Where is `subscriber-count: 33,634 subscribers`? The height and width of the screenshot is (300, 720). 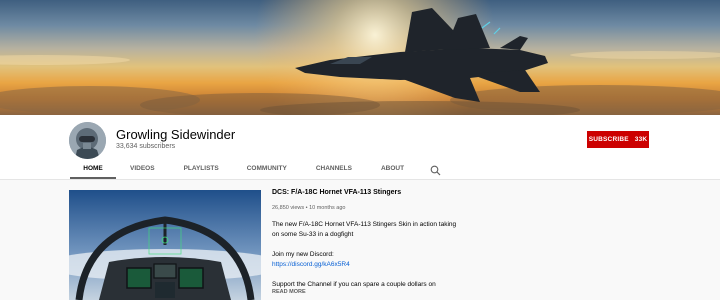
subscriber-count: 33,634 subscribers is located at coordinates (146, 146).